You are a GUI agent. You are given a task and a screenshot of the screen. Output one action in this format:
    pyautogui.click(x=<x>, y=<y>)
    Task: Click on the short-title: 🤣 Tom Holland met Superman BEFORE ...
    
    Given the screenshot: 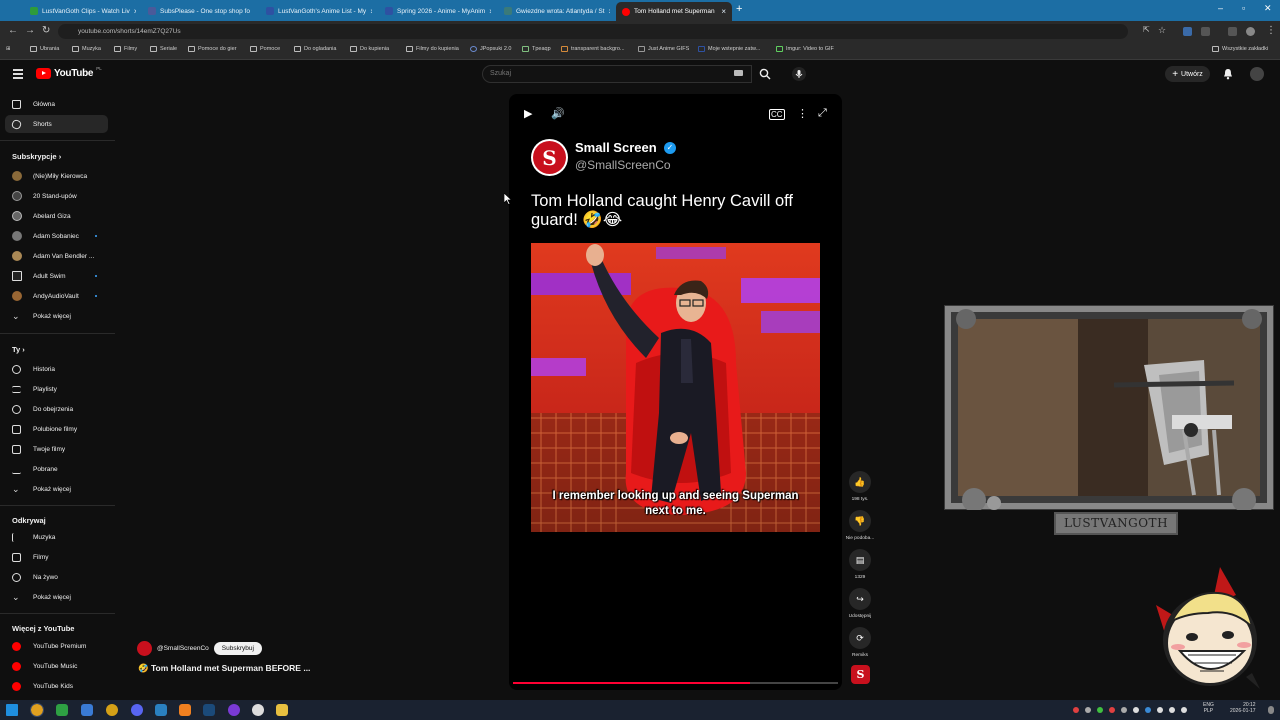 What is the action you would take?
    pyautogui.click(x=224, y=668)
    